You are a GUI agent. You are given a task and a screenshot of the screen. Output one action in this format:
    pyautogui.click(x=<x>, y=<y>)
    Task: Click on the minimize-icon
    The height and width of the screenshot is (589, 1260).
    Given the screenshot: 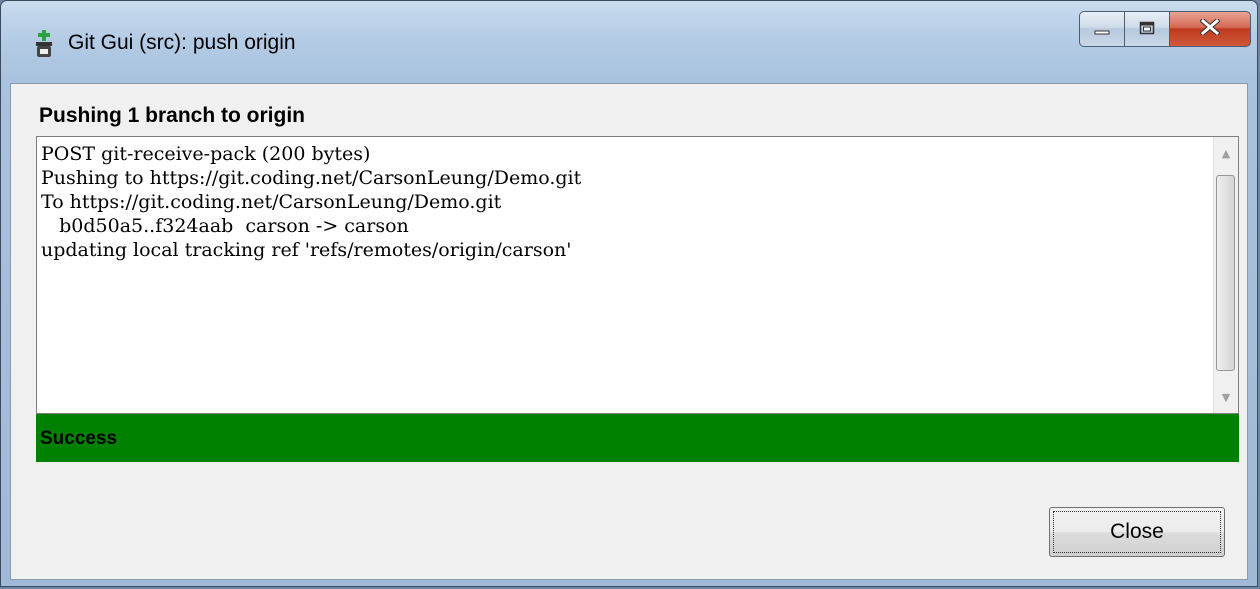 What is the action you would take?
    pyautogui.click(x=1102, y=29)
    